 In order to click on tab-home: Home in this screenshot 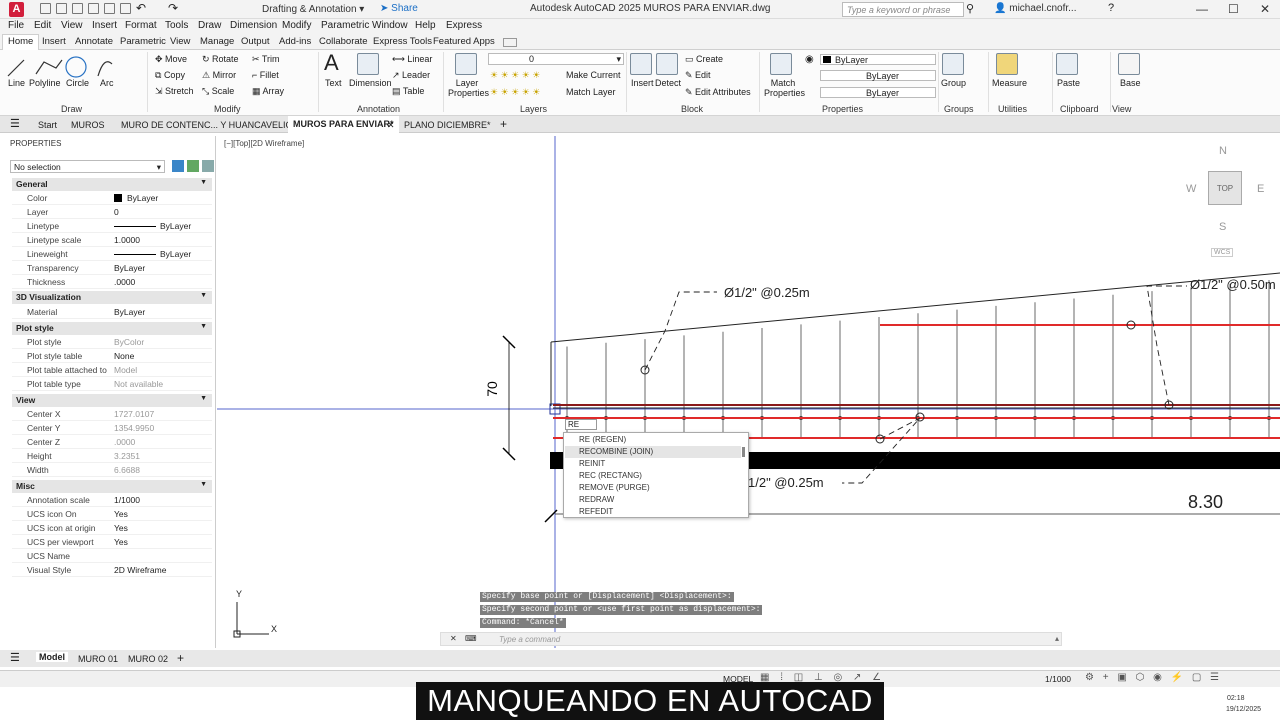, I will do `click(21, 42)`.